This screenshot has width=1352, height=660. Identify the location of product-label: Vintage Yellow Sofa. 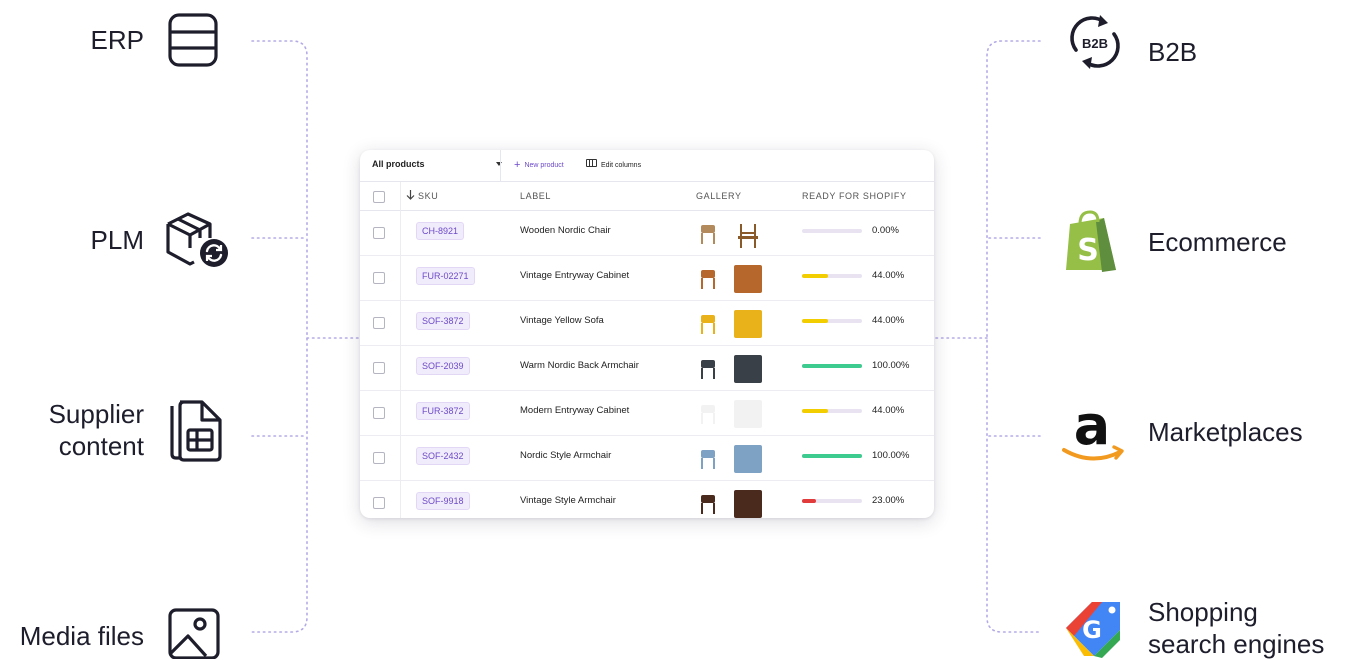
(562, 320).